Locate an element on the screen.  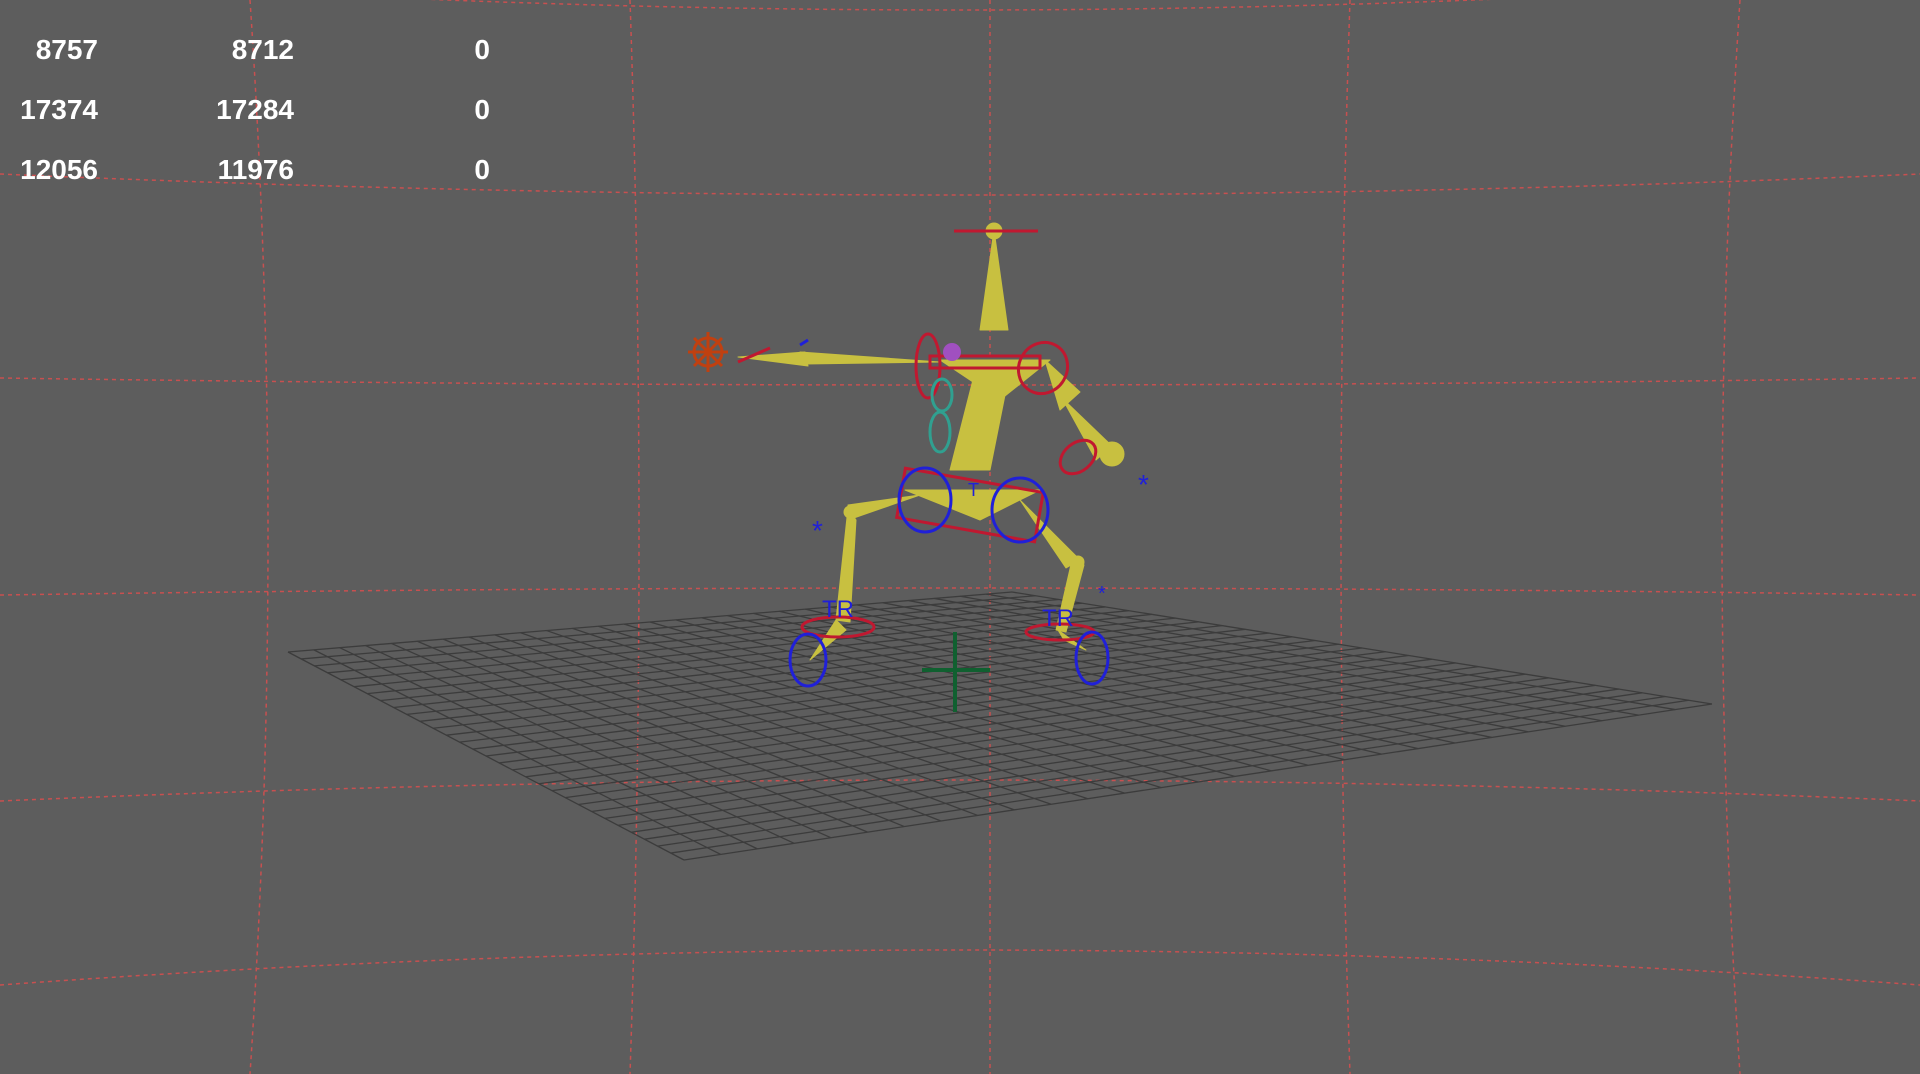
left-thigh-bone is located at coordinates (884, 507).